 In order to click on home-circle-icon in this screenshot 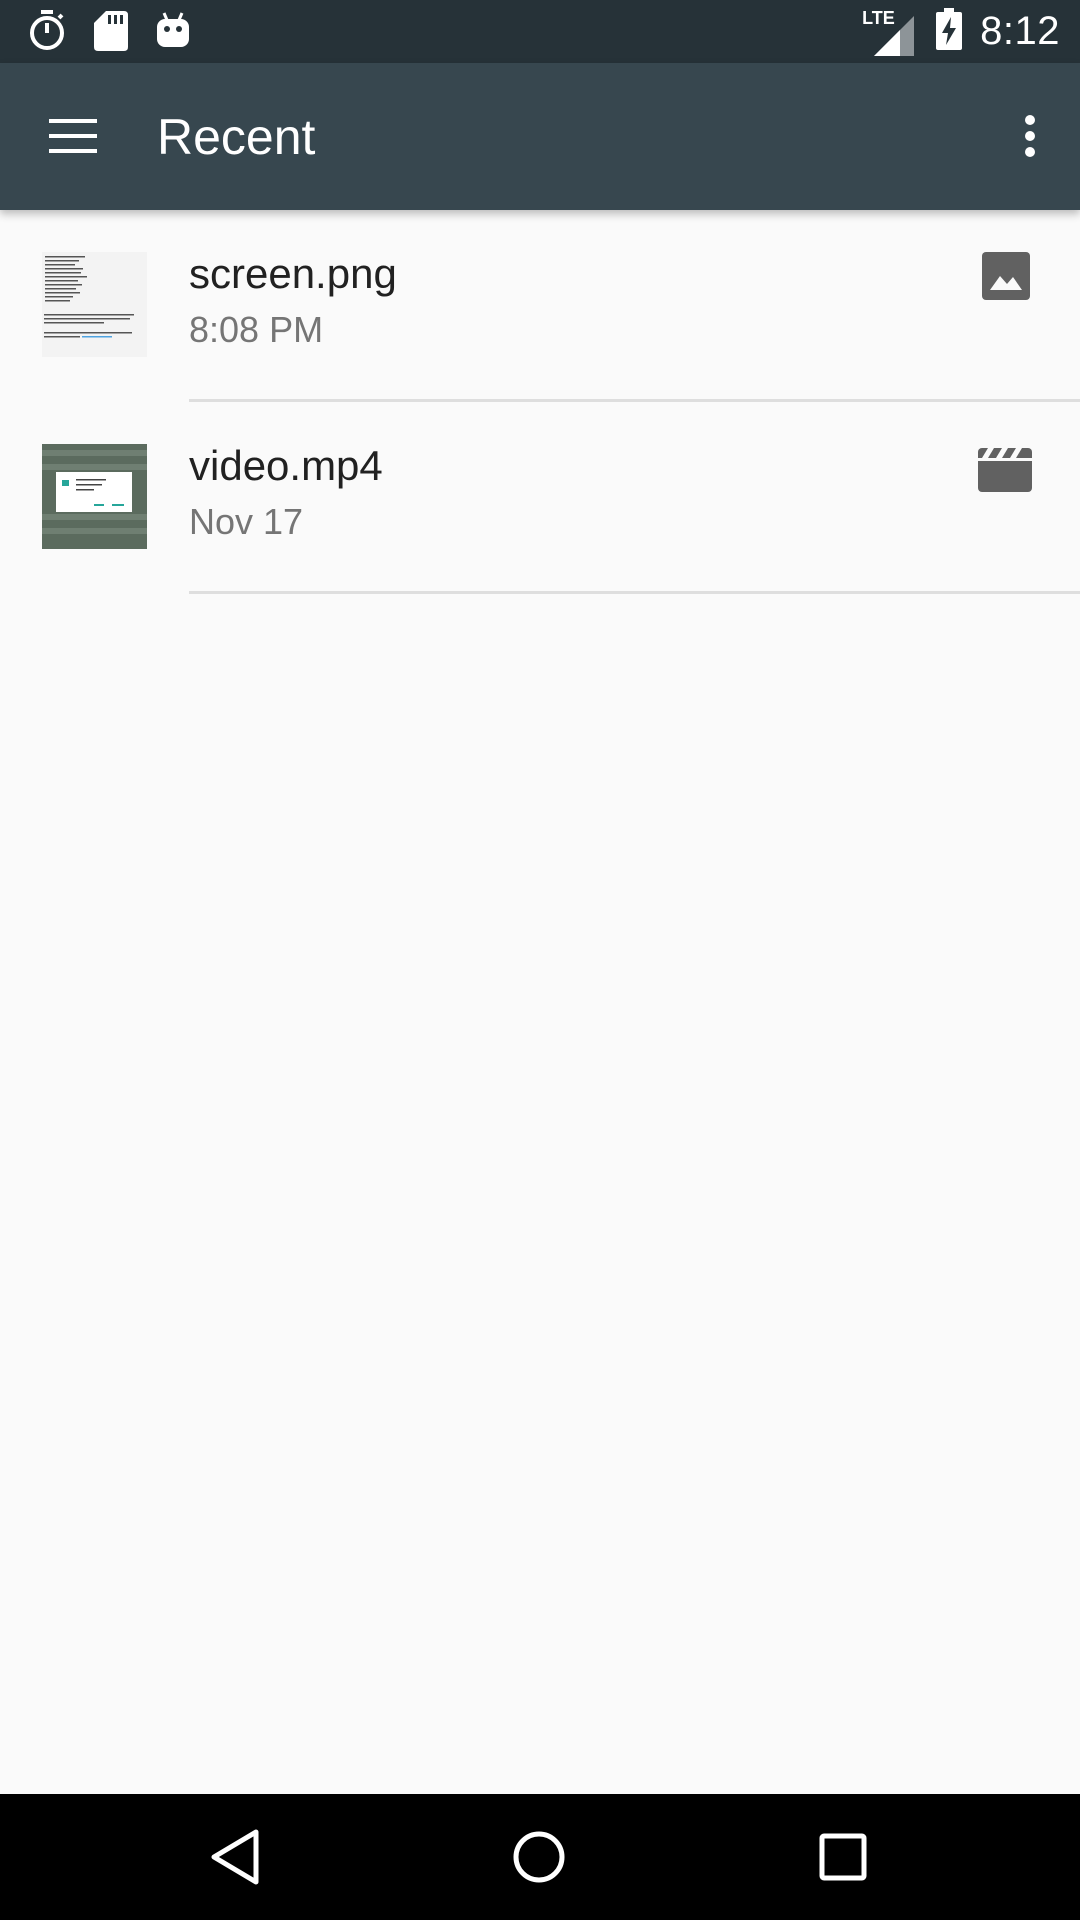, I will do `click(539, 1857)`.